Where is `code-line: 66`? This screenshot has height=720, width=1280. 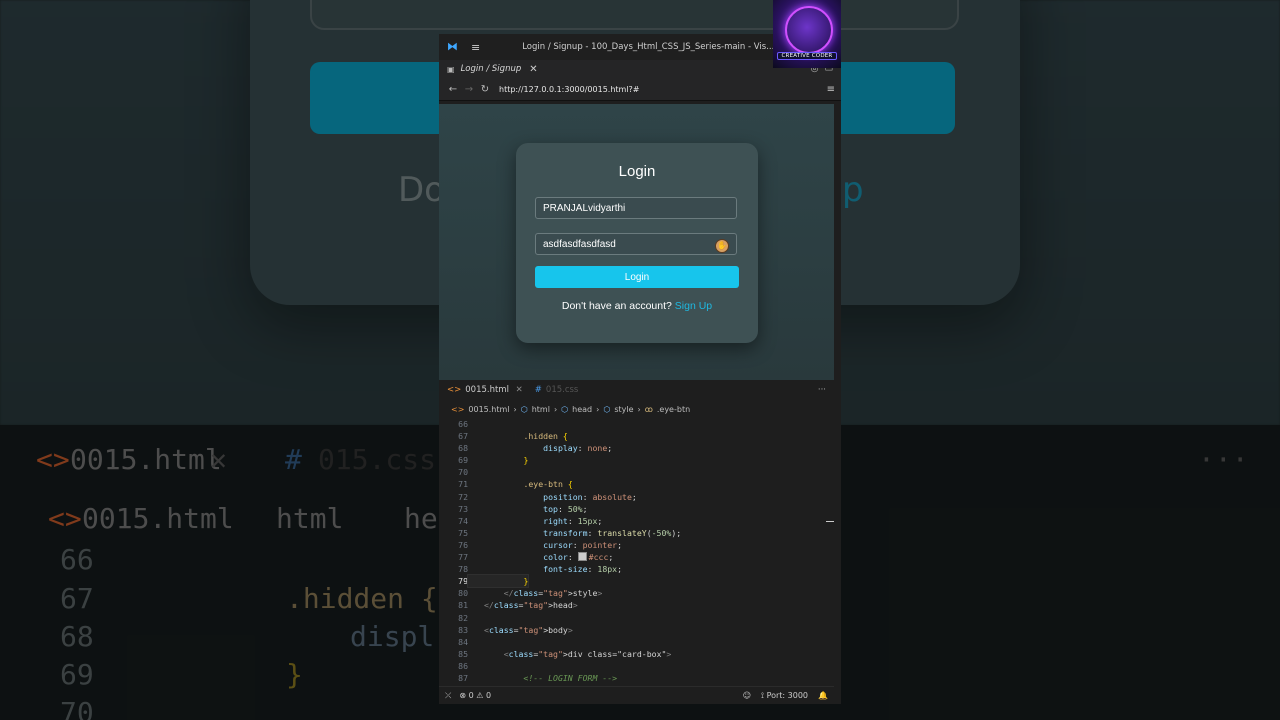 code-line: 66 is located at coordinates (636, 424).